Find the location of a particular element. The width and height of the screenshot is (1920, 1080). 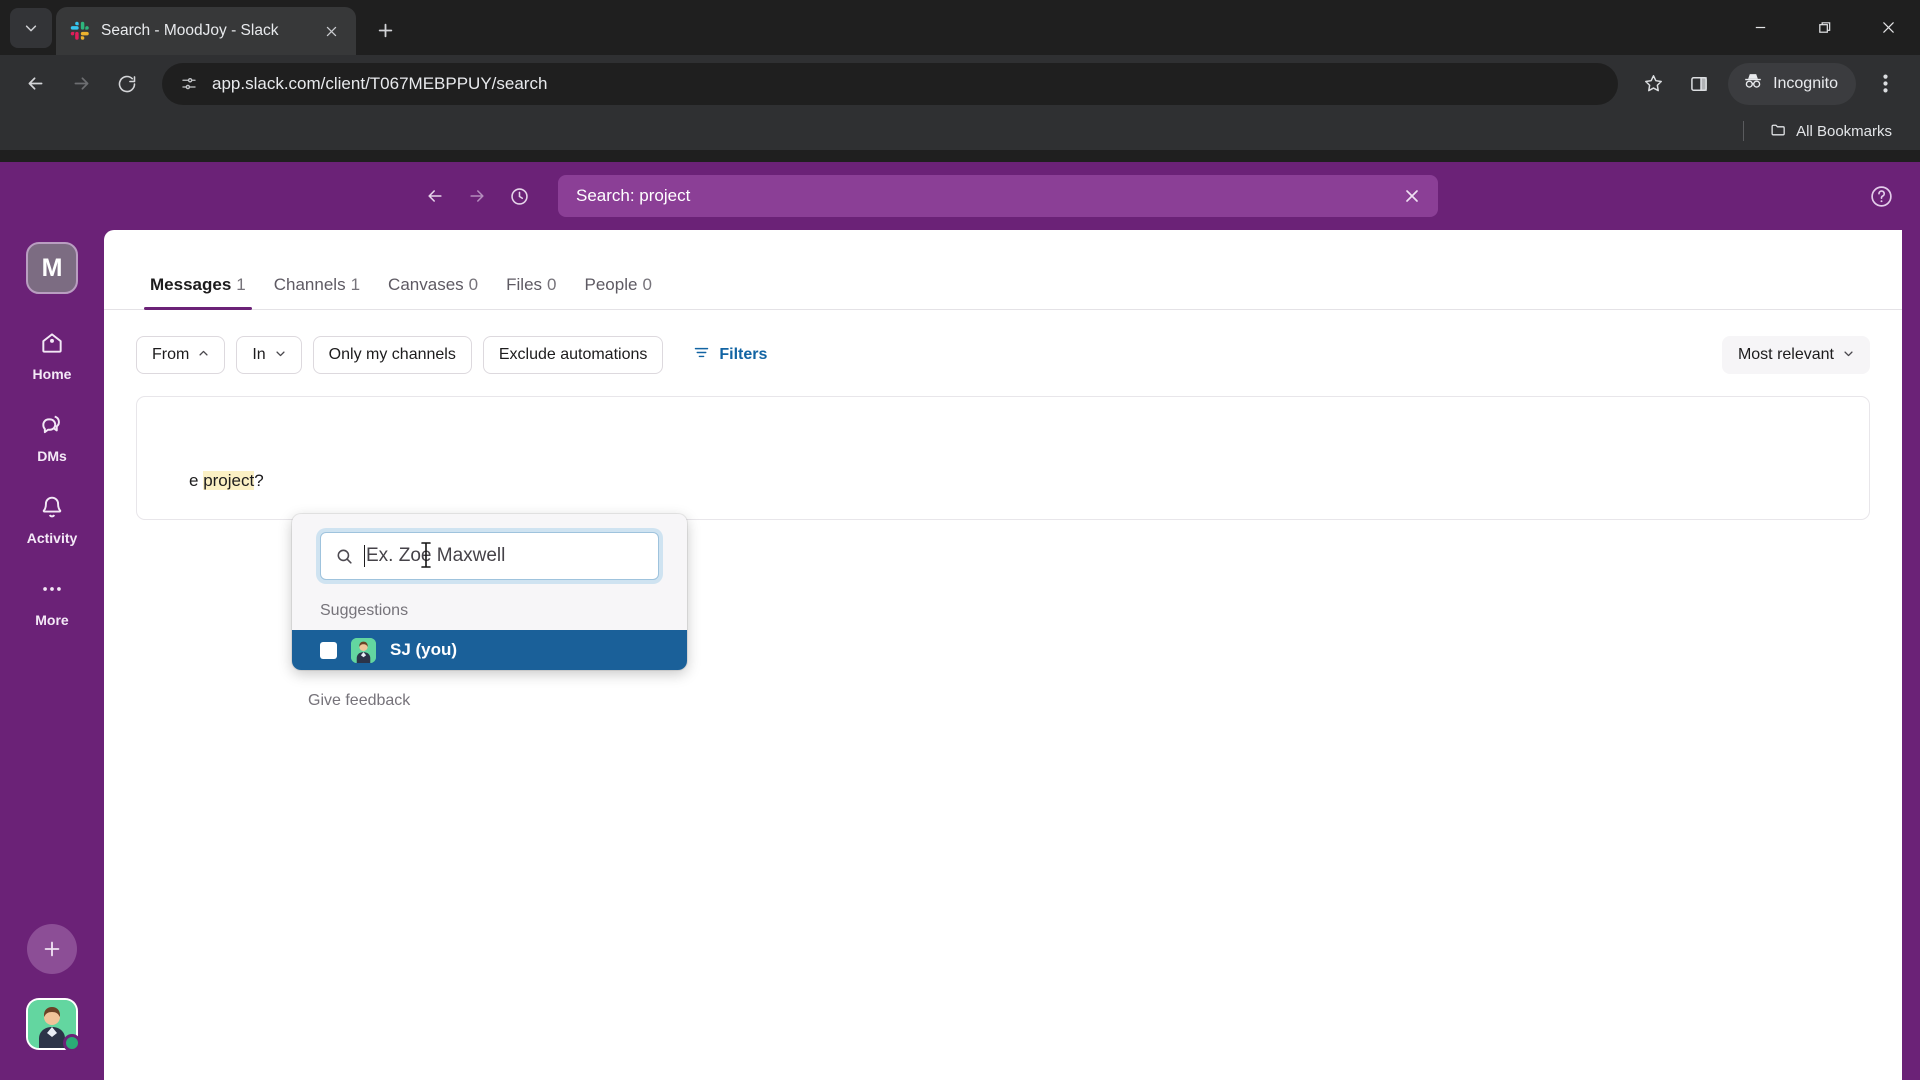

clear-search-close-icon is located at coordinates (1412, 196).